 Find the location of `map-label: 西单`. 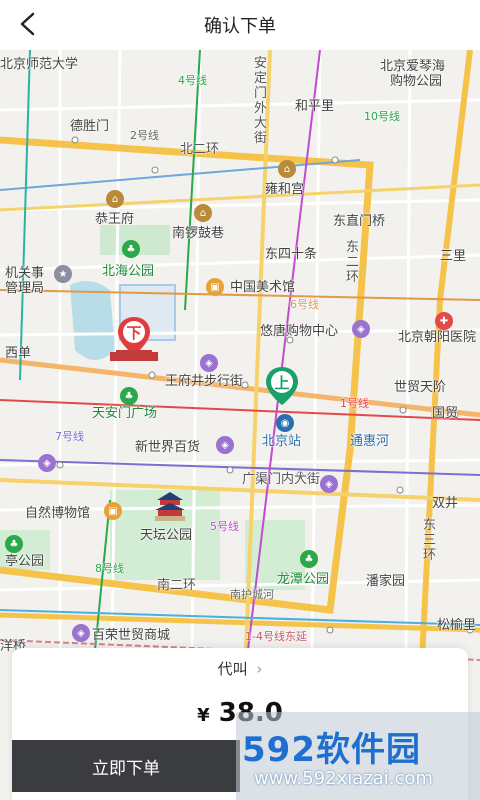

map-label: 西单 is located at coordinates (18, 353).